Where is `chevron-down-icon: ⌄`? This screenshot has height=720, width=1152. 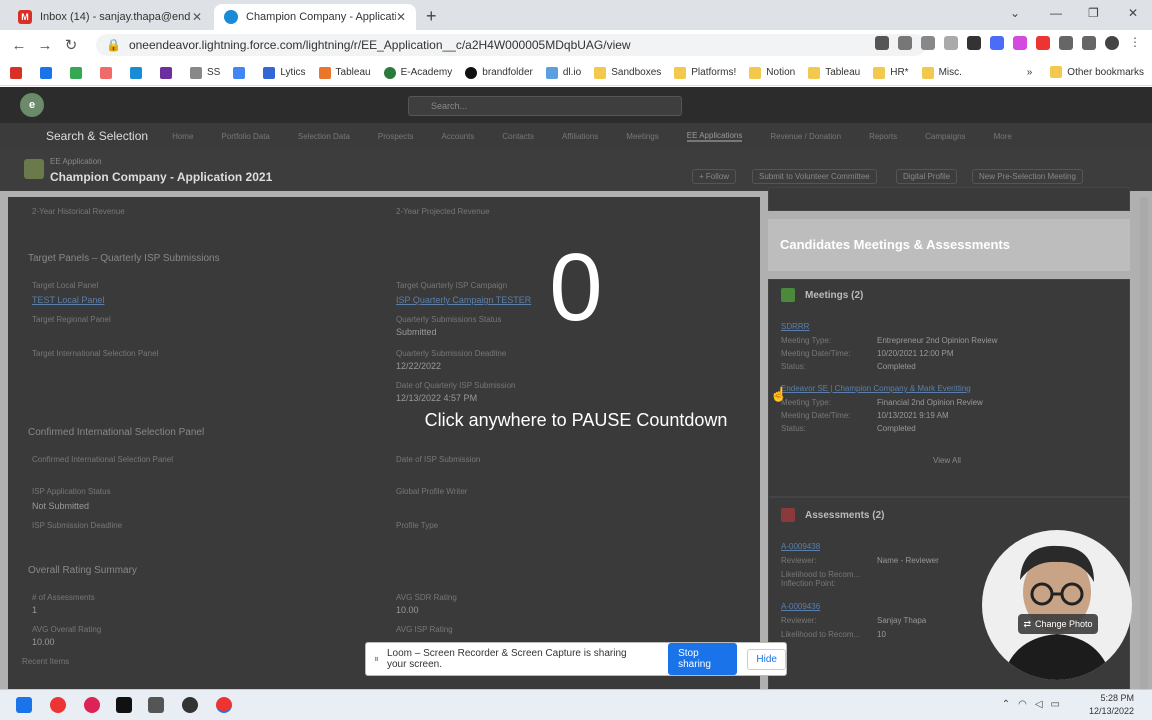 chevron-down-icon: ⌄ is located at coordinates (1015, 13).